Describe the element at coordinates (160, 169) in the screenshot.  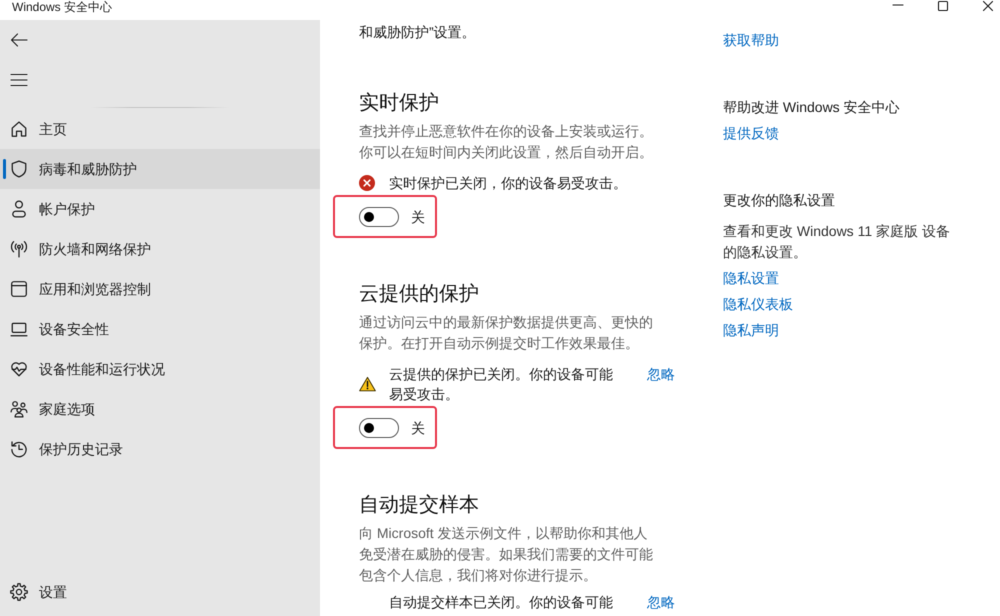
I see `nav-item: 病毒和威胁防护` at that location.